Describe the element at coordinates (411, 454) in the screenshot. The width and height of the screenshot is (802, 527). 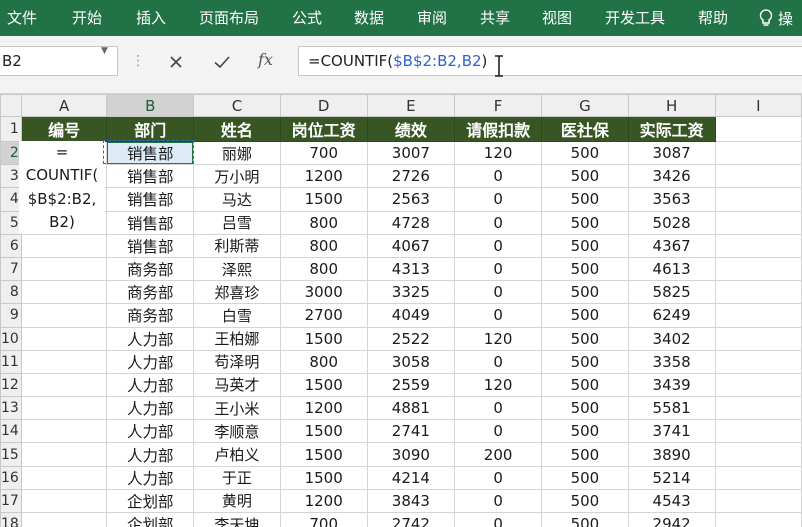
I see `performance-cell: 3090` at that location.